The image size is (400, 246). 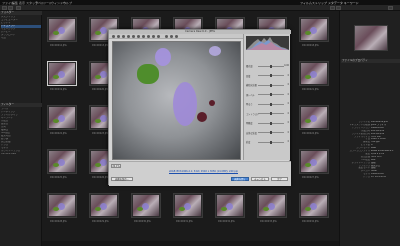 I want to click on rotate-ccw-icon, so click(x=171, y=36).